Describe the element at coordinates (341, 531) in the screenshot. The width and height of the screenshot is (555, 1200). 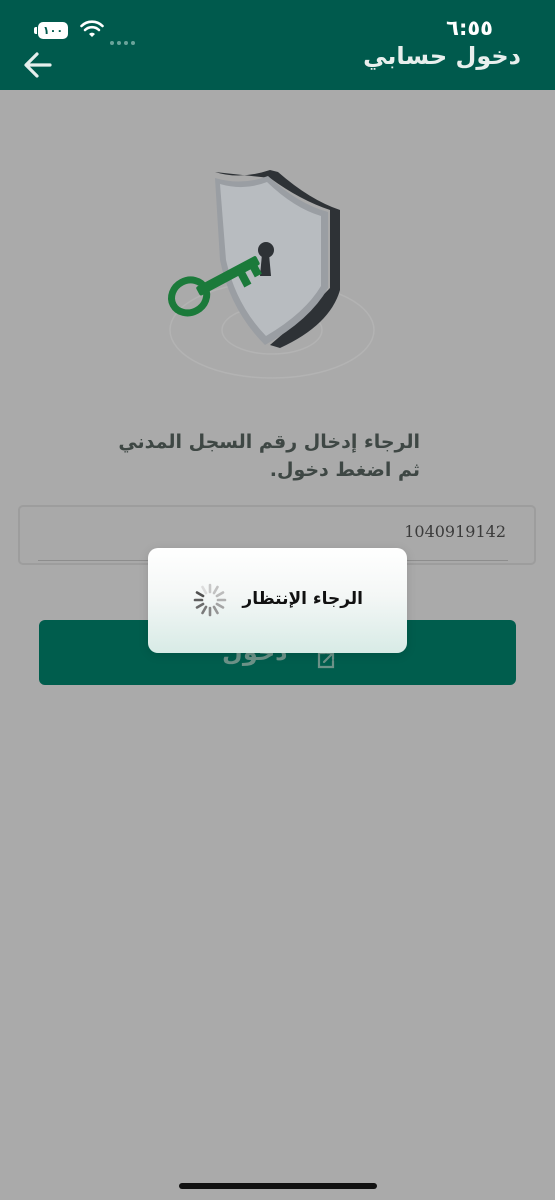
I see `civil-id-input` at that location.